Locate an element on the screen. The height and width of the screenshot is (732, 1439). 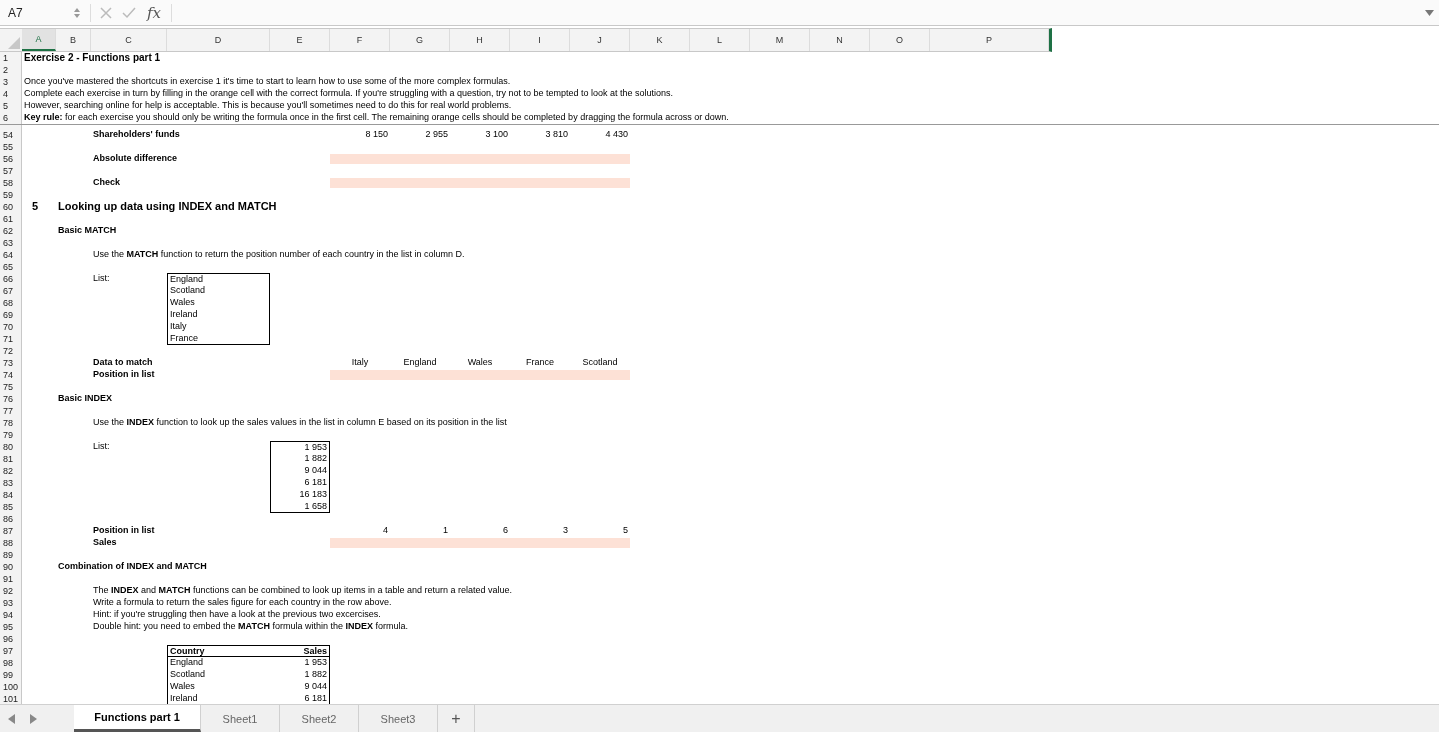
row-number: 90 is located at coordinates (11, 567).